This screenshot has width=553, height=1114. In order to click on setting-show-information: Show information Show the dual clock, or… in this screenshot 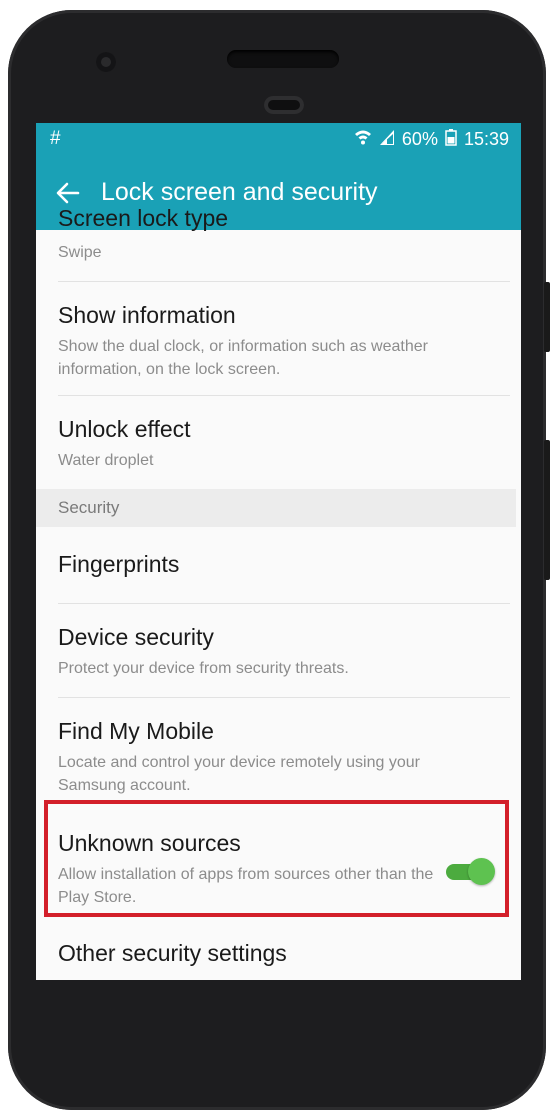, I will do `click(278, 338)`.